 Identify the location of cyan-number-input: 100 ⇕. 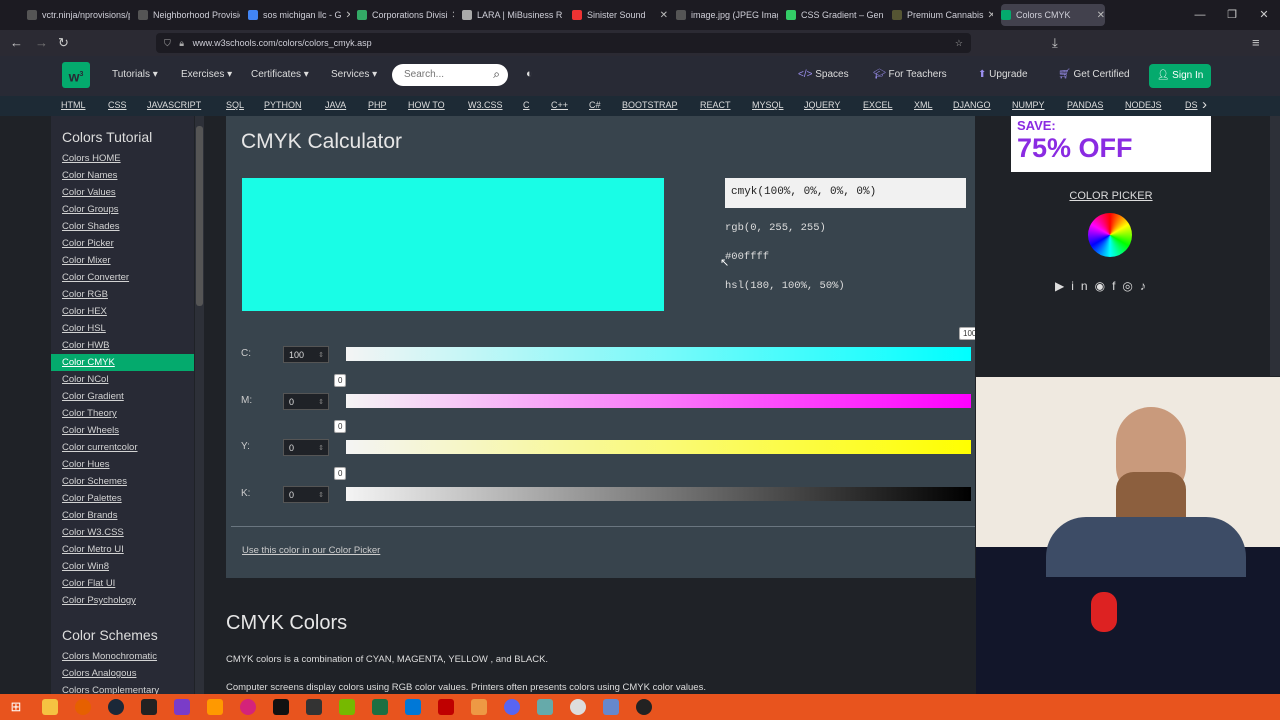
(306, 354).